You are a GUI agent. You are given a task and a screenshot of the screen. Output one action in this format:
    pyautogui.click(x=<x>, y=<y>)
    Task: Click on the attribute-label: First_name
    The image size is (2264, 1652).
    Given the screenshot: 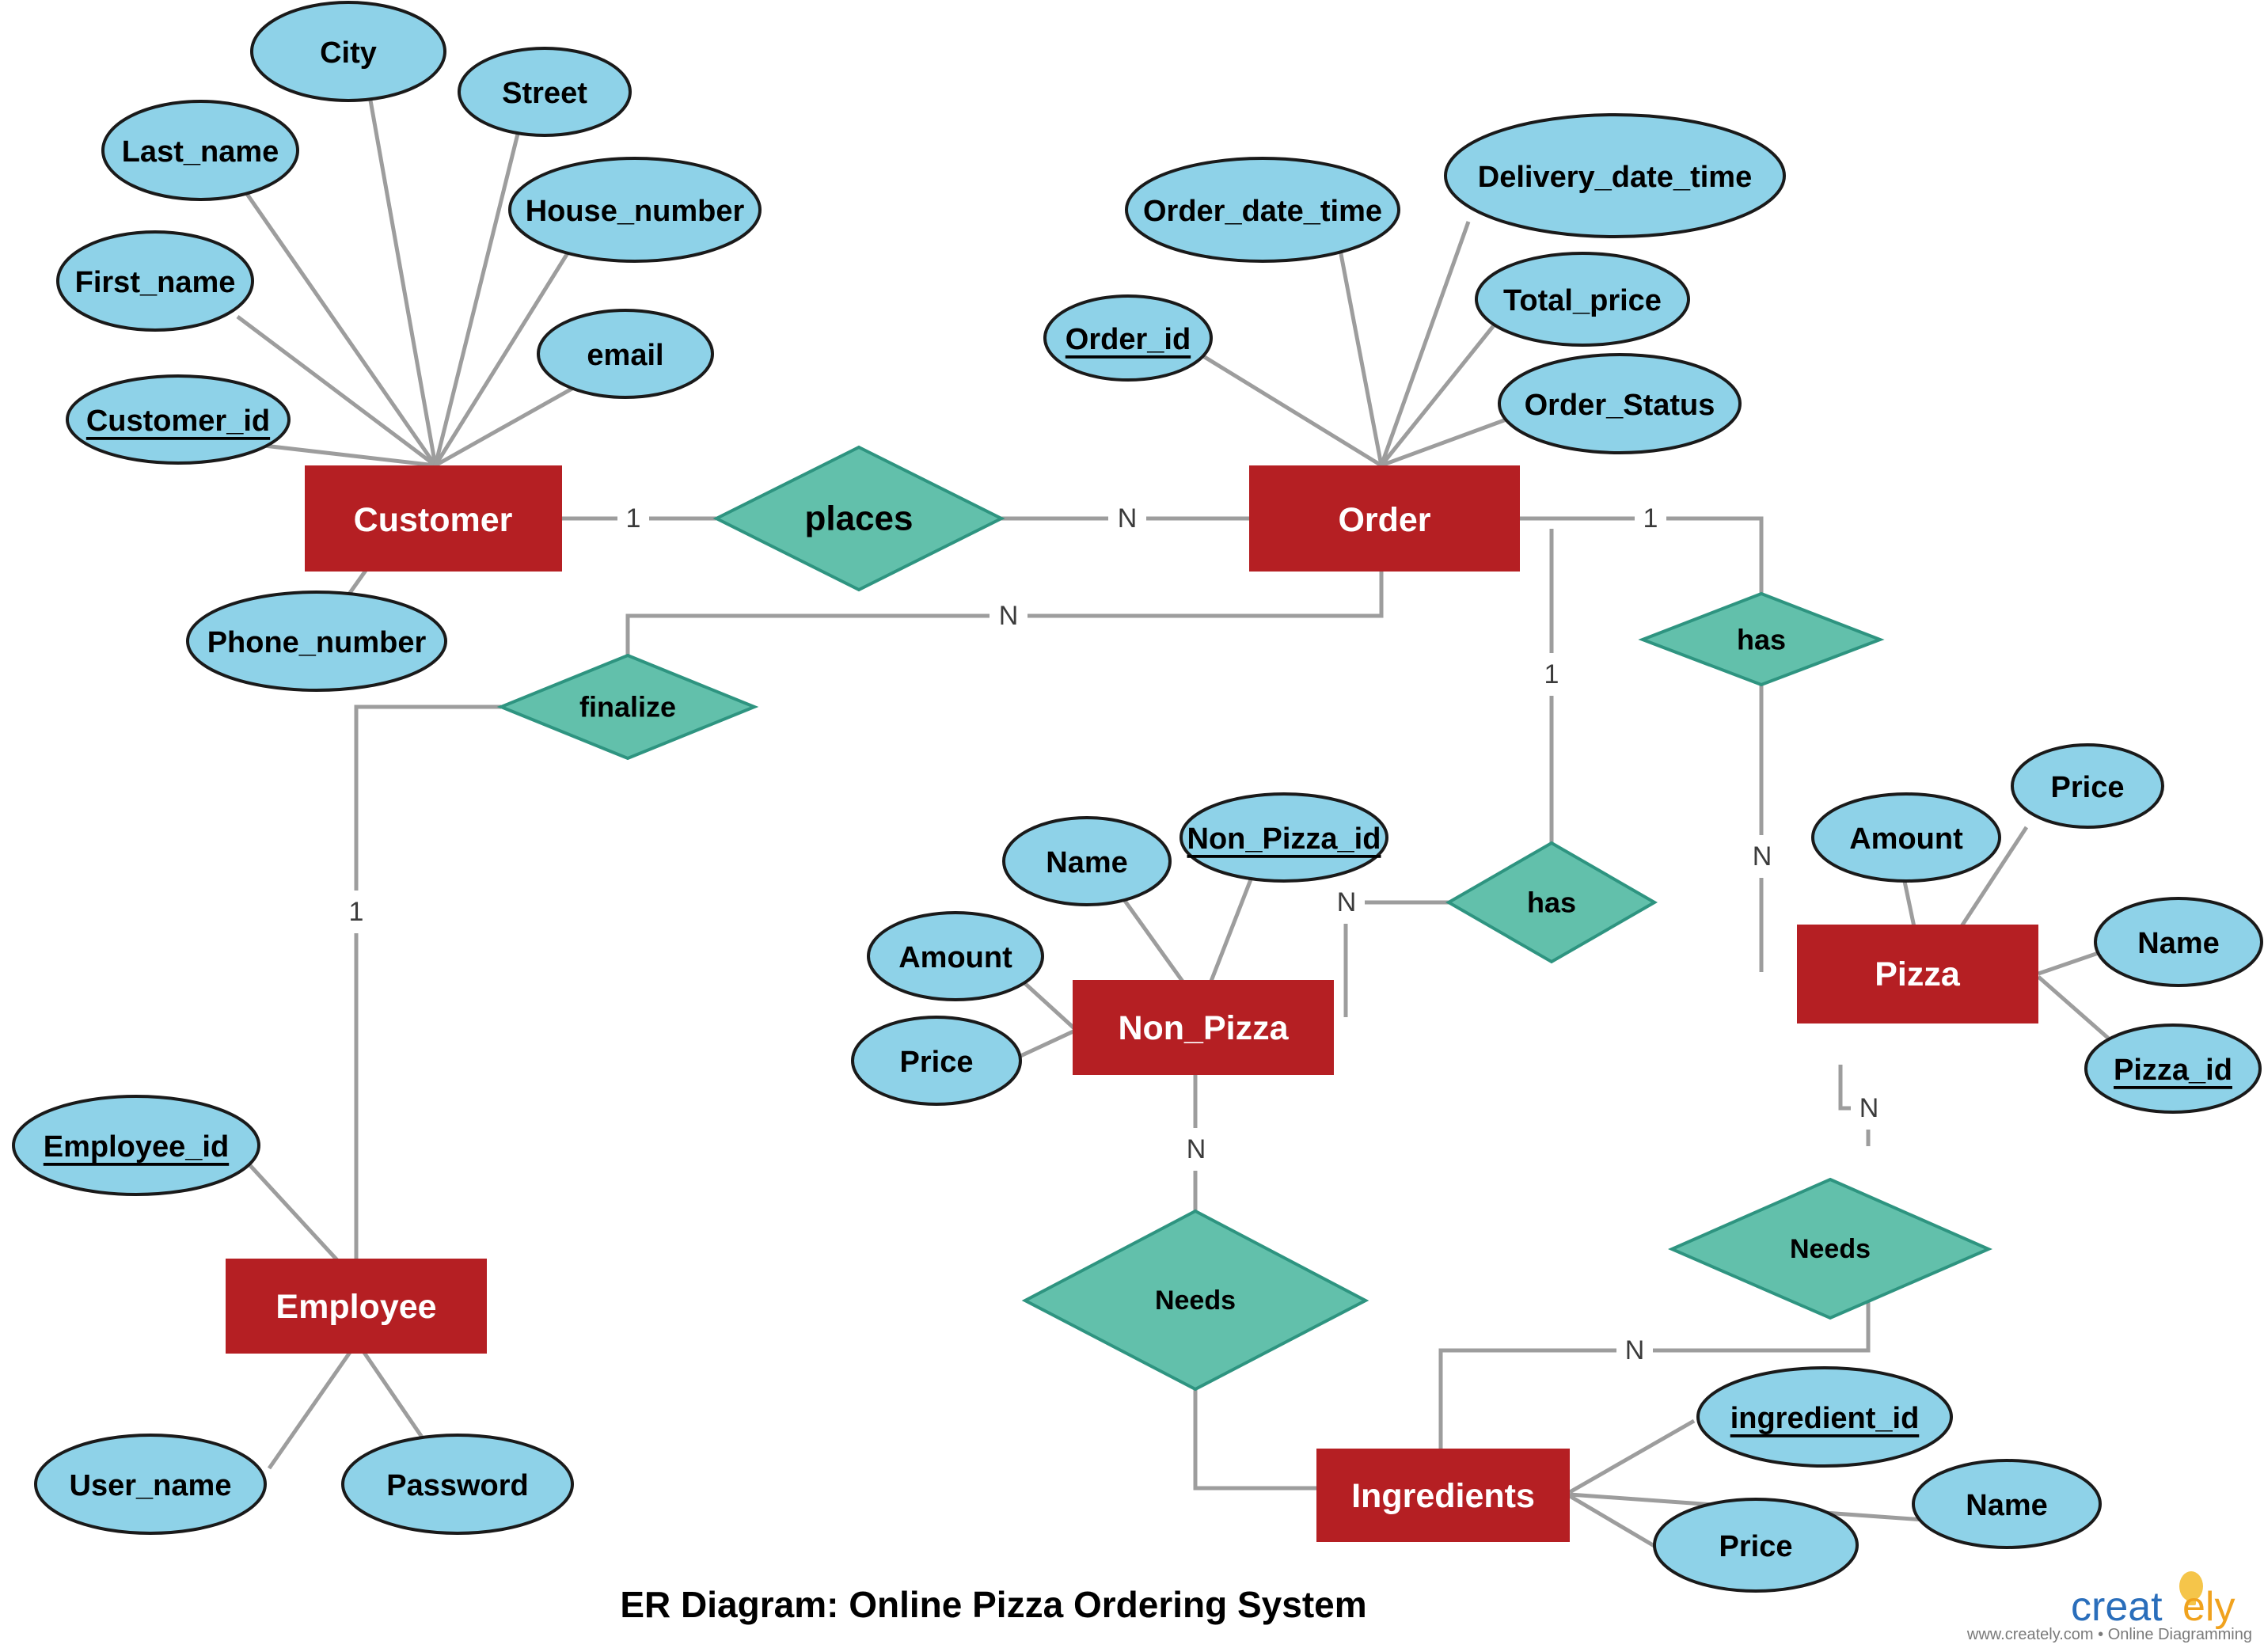 What is the action you would take?
    pyautogui.click(x=155, y=282)
    